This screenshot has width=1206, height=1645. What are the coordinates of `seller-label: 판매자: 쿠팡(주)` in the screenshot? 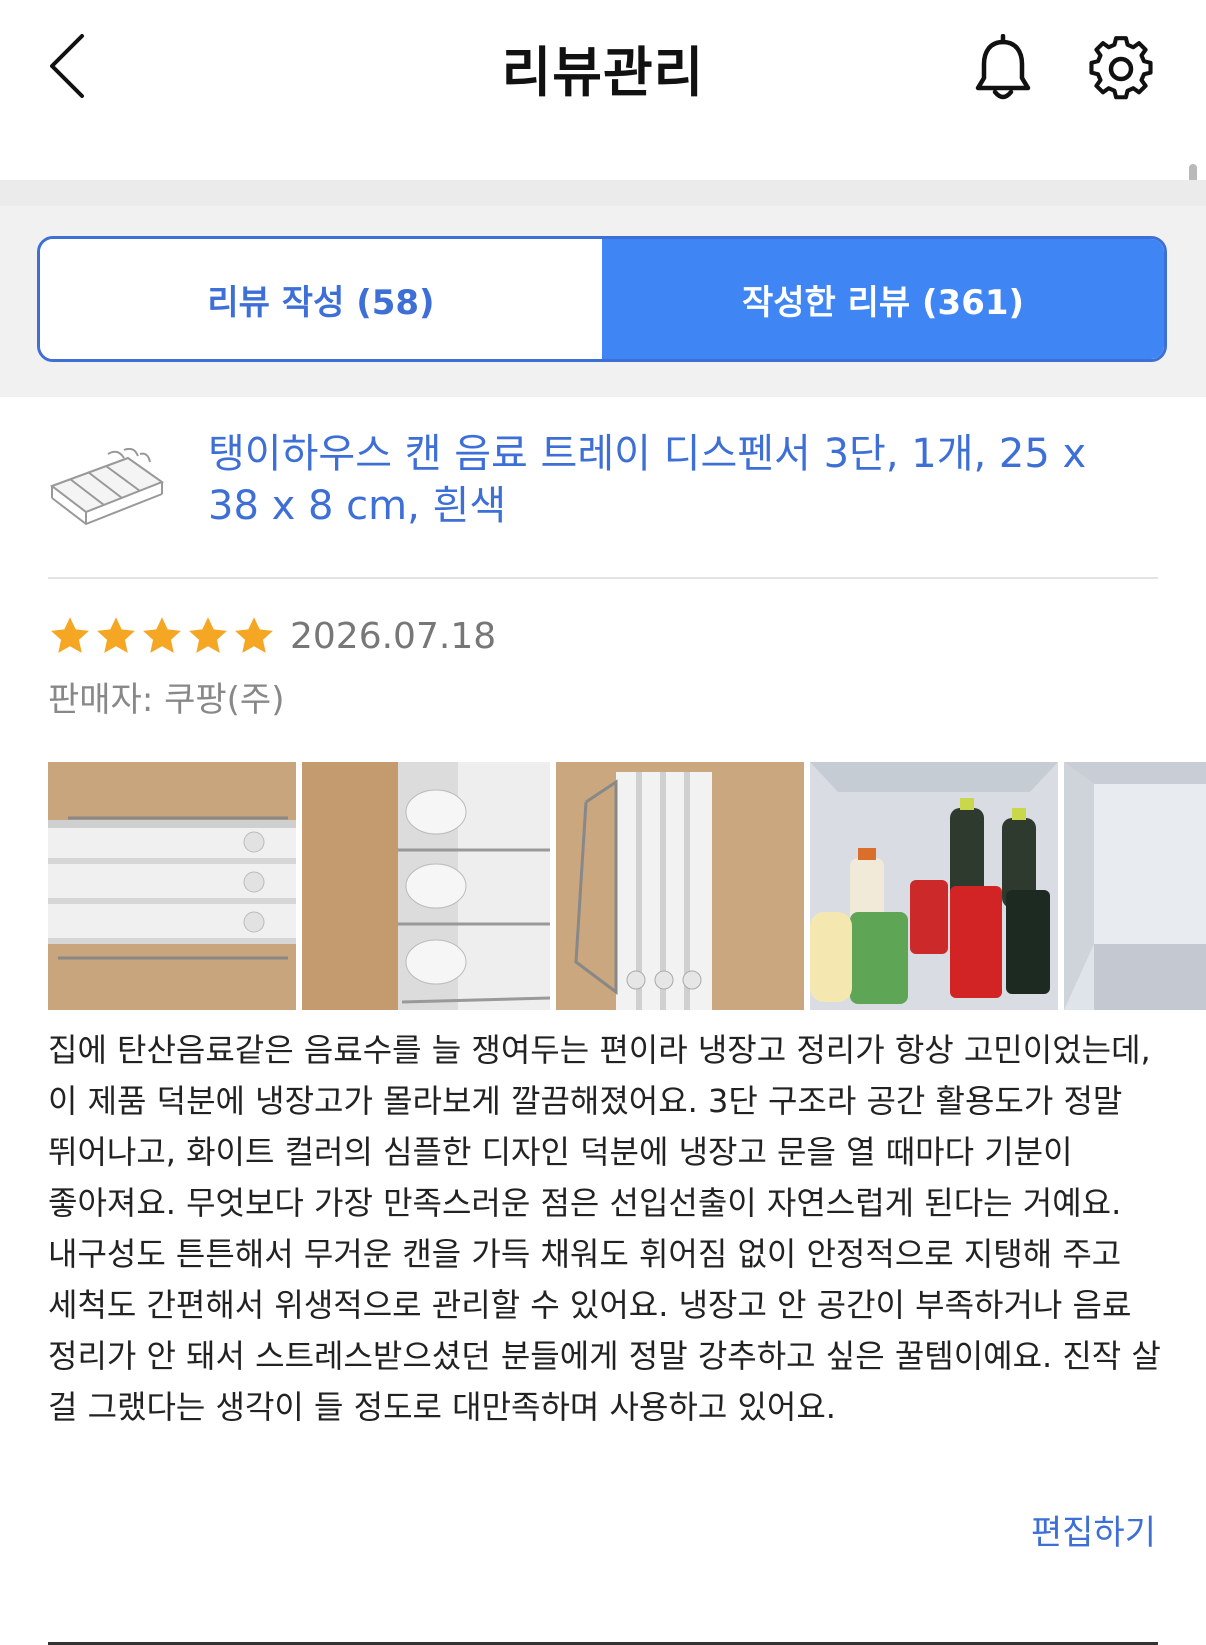 It's located at (166, 700).